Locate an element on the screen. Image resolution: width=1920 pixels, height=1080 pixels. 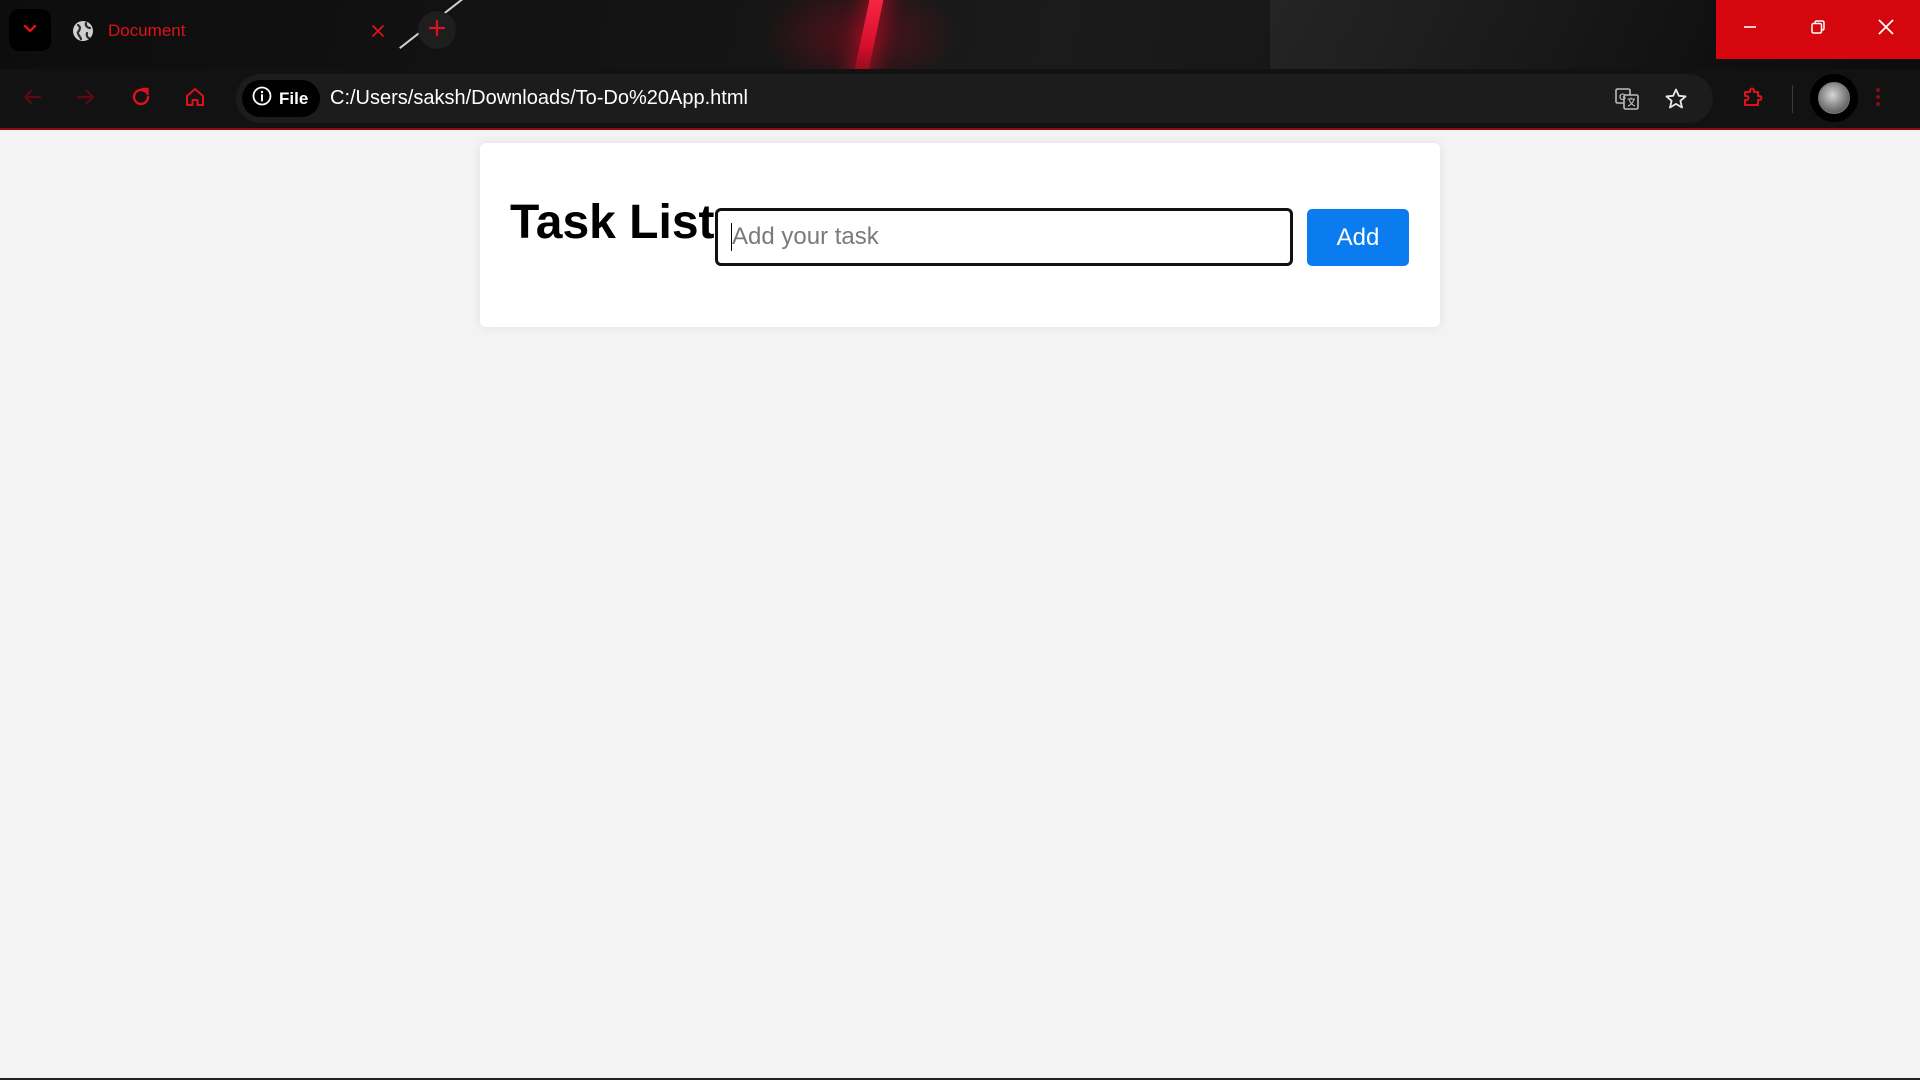
page-title: Task List is located at coordinates (612, 222).